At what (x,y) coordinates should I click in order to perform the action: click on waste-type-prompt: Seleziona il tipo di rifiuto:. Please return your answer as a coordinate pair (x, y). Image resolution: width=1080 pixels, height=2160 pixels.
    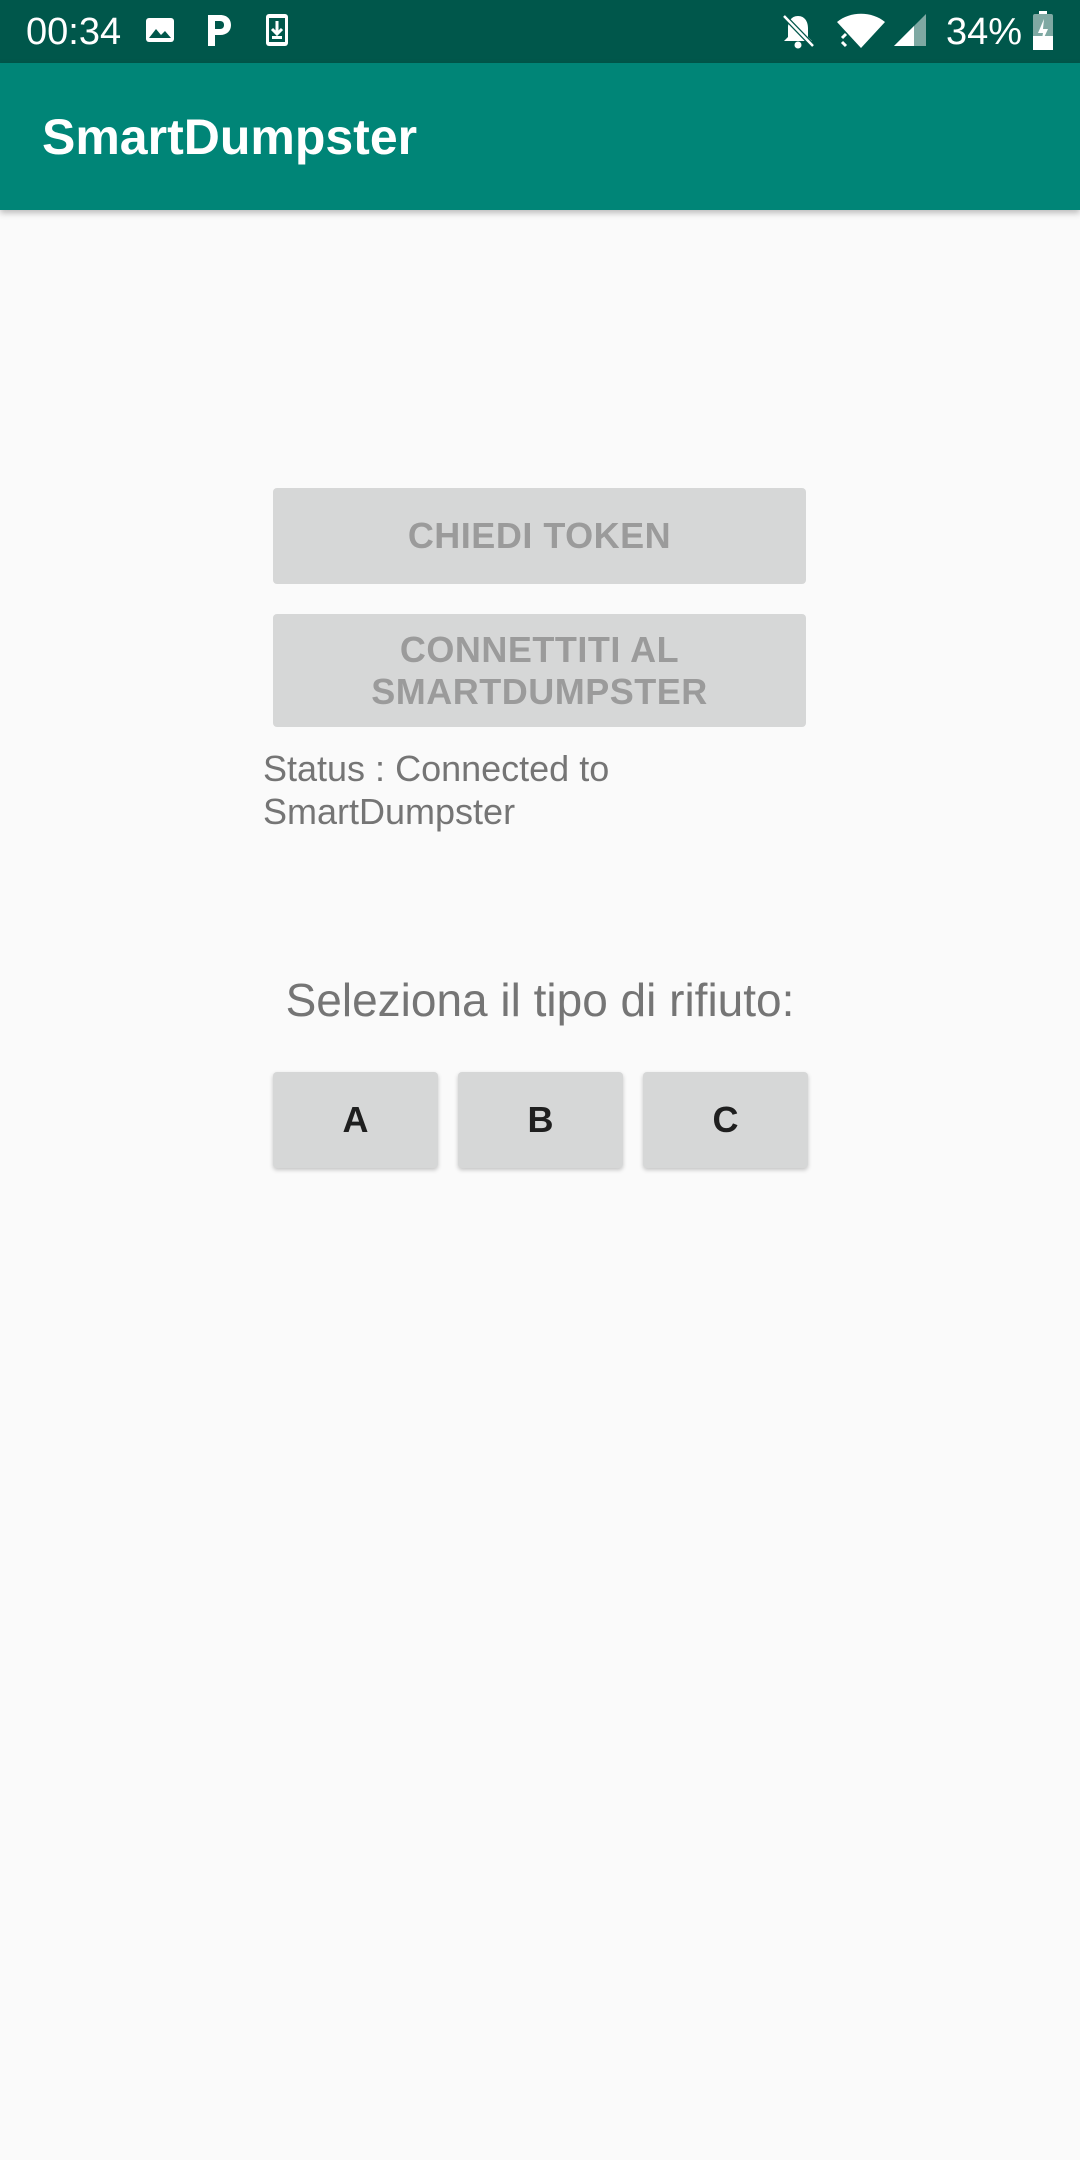
    Looking at the image, I should click on (540, 1000).